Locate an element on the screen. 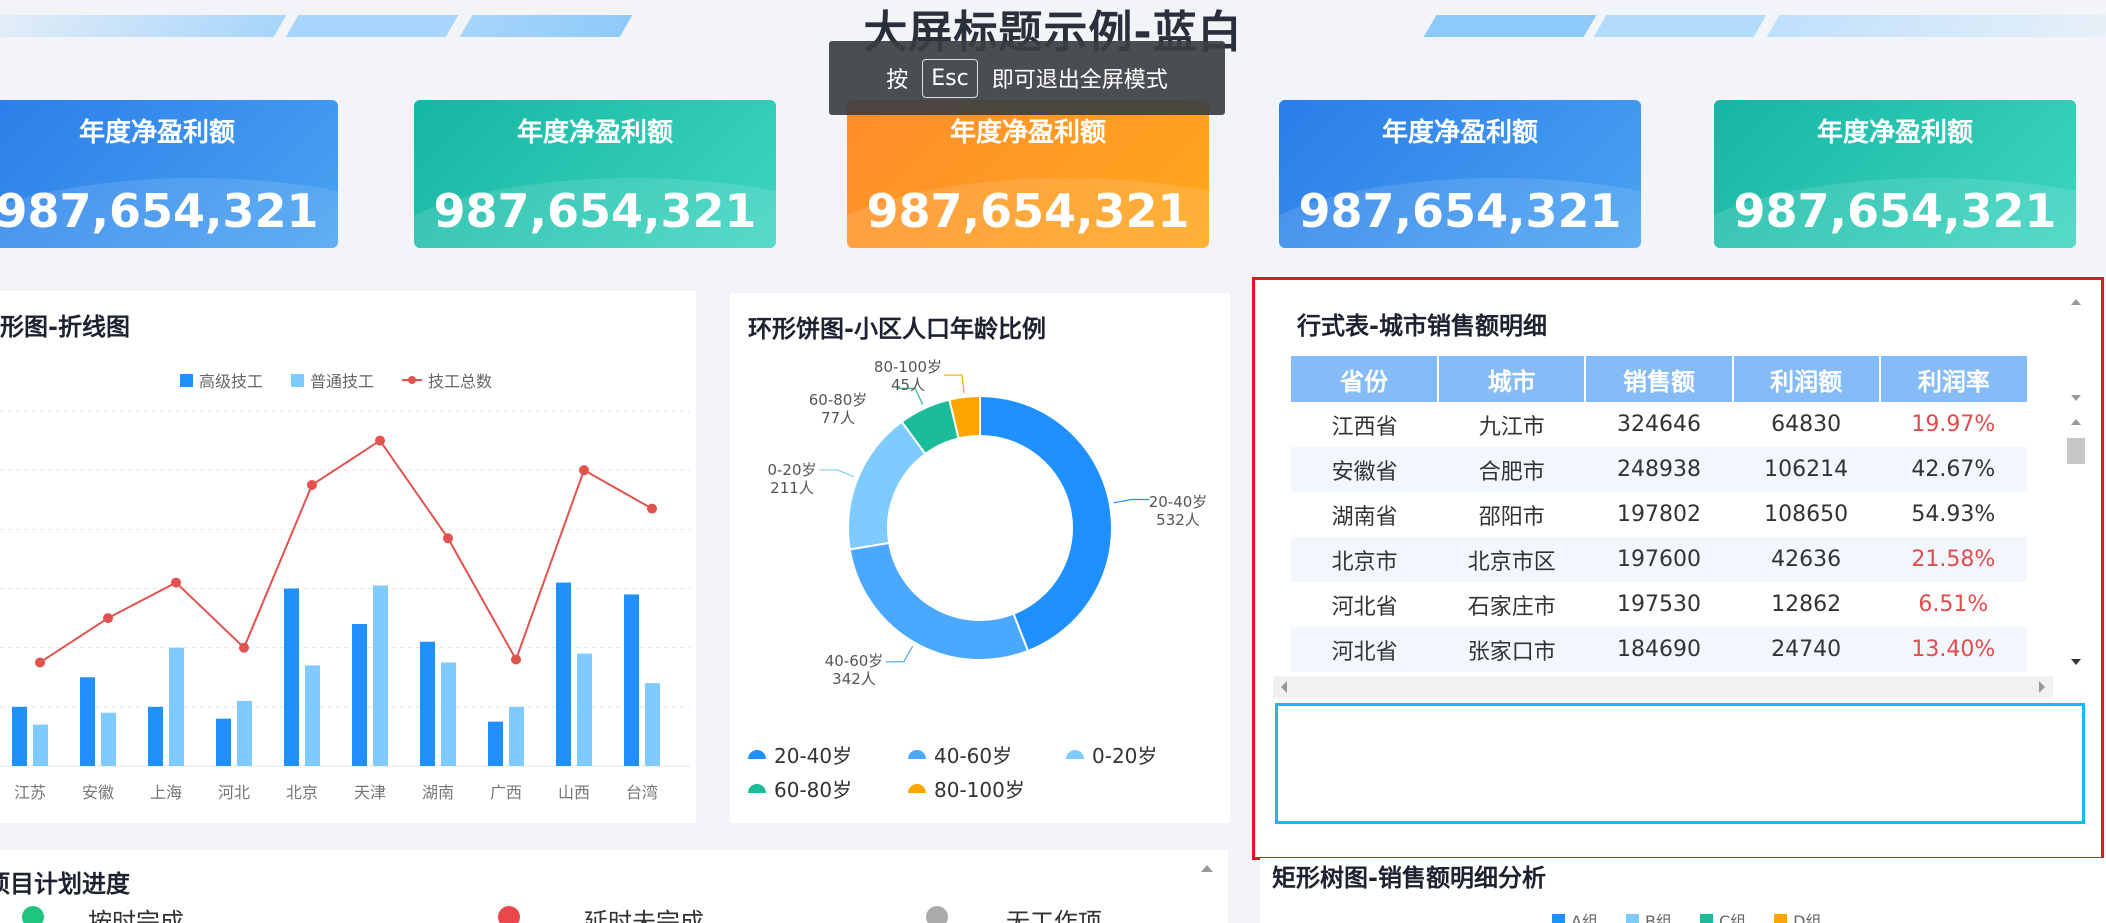  x-tick-label: 天津 is located at coordinates (370, 792).